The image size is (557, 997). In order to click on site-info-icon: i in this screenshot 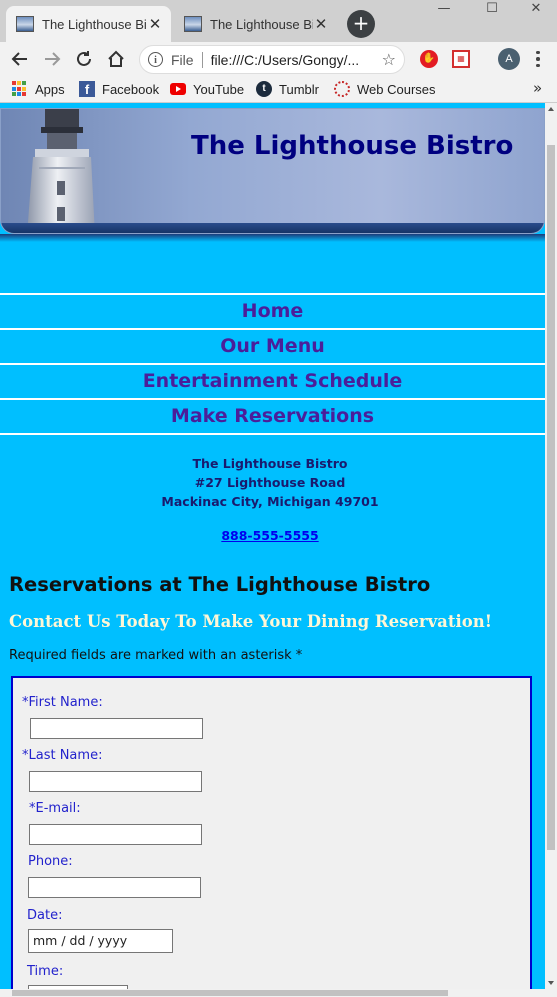, I will do `click(155, 59)`.